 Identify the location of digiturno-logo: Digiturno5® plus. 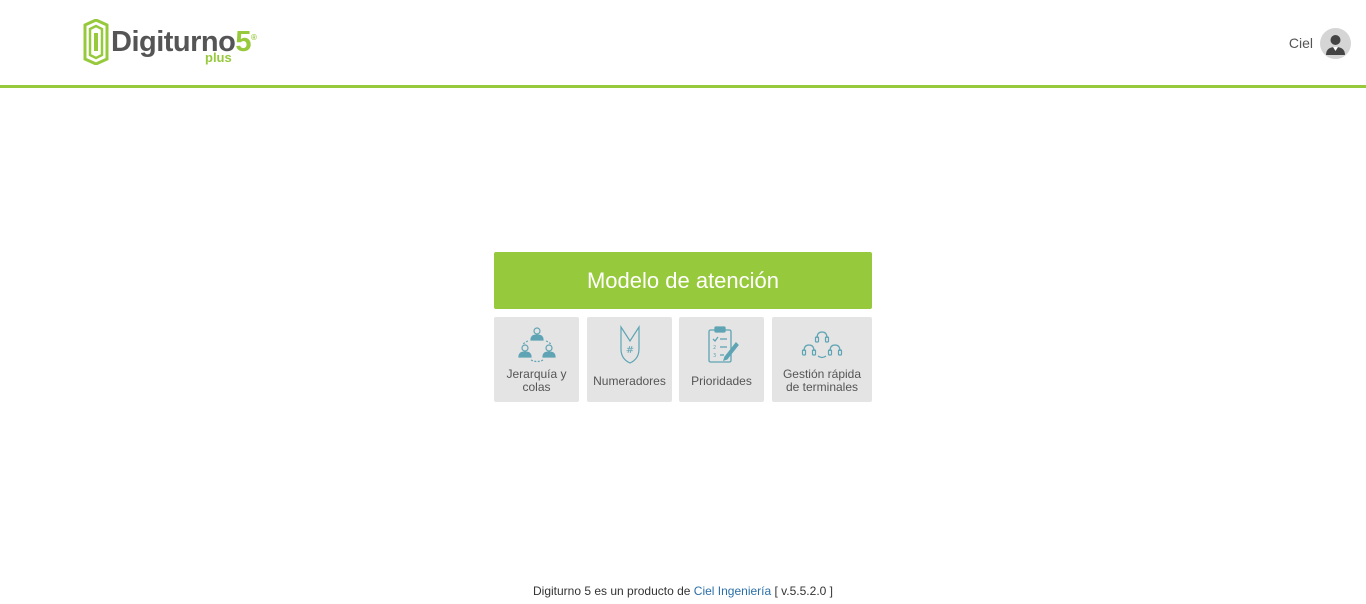
(172, 42).